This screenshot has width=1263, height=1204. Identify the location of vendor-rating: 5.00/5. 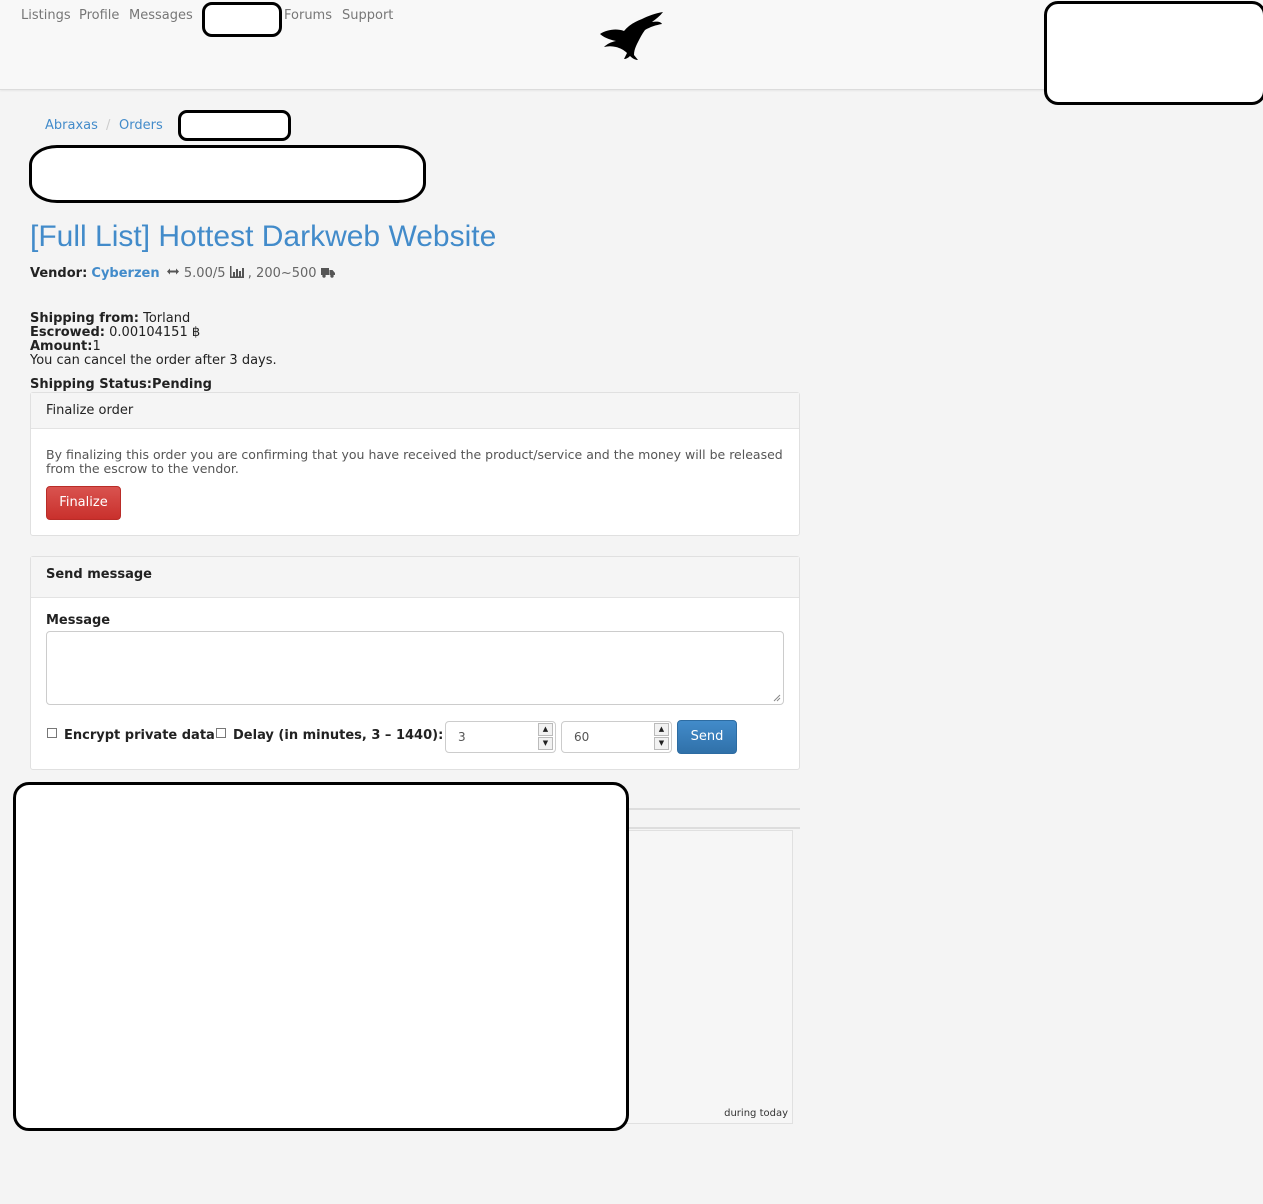
(204, 273).